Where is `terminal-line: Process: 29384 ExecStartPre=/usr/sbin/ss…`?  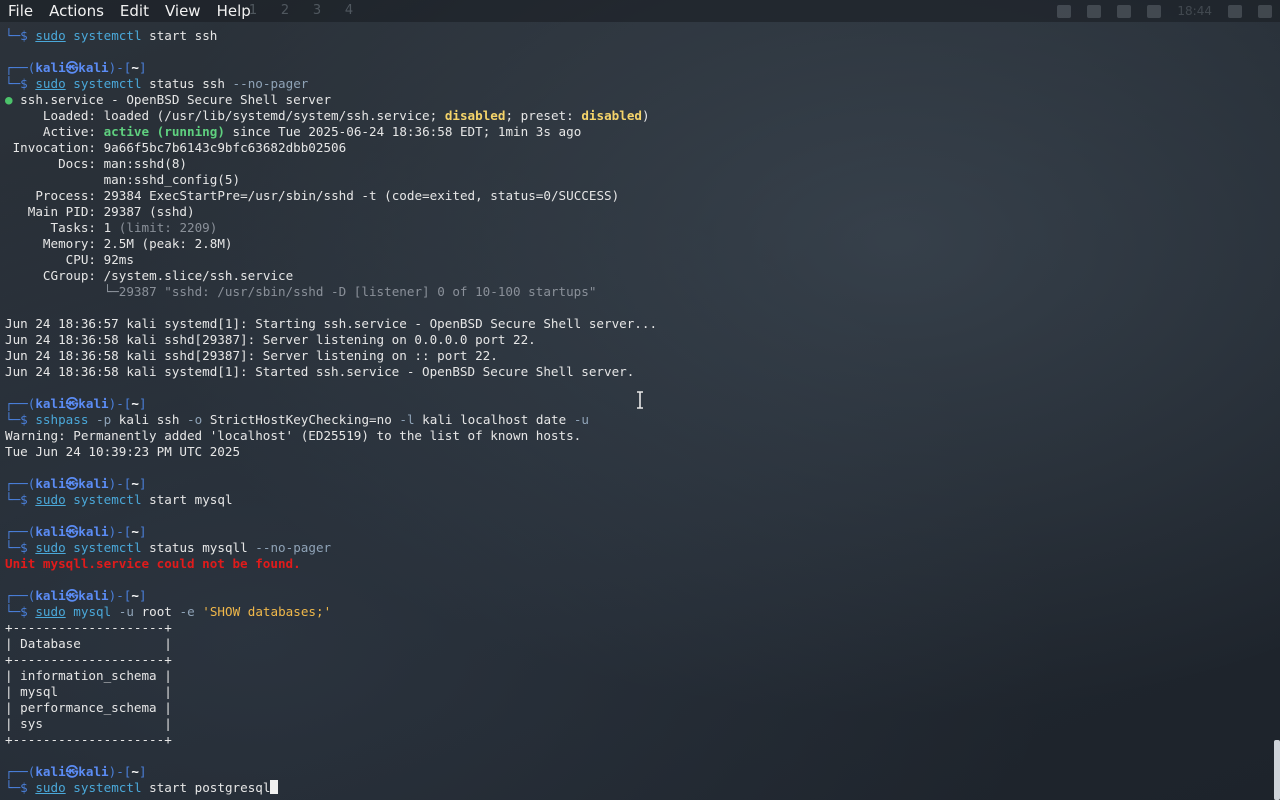
terminal-line: Process: 29384 ExecStartPre=/usr/sbin/ss… is located at coordinates (327, 195).